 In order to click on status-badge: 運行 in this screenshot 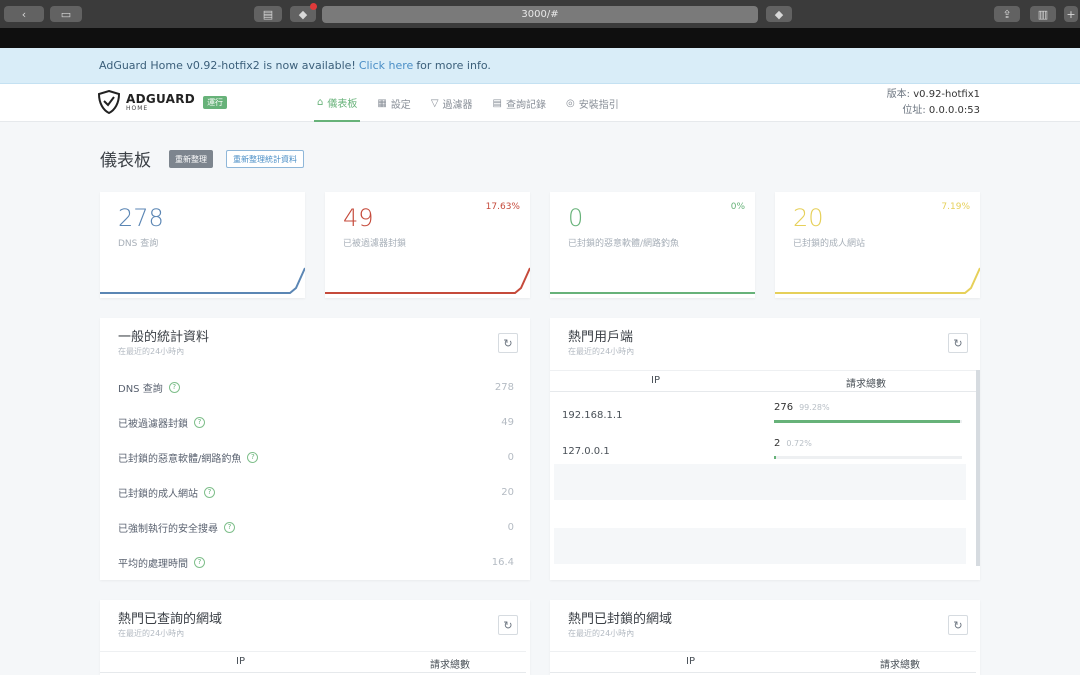, I will do `click(215, 102)`.